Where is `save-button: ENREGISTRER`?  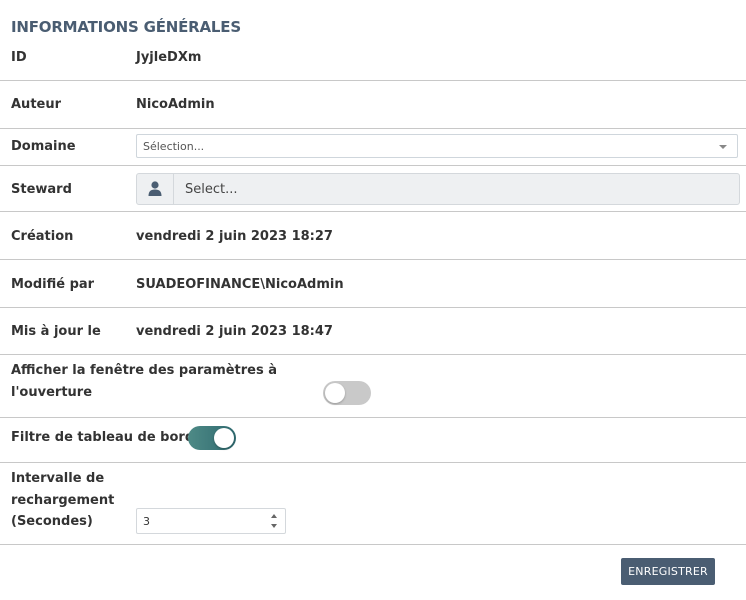
save-button: ENREGISTRER is located at coordinates (668, 571).